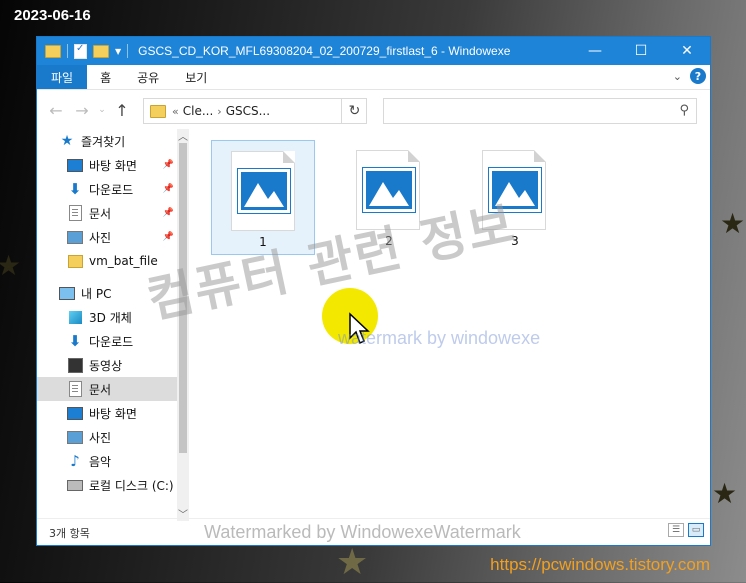  What do you see at coordinates (75, 485) in the screenshot?
I see `drive-icon` at bounding box center [75, 485].